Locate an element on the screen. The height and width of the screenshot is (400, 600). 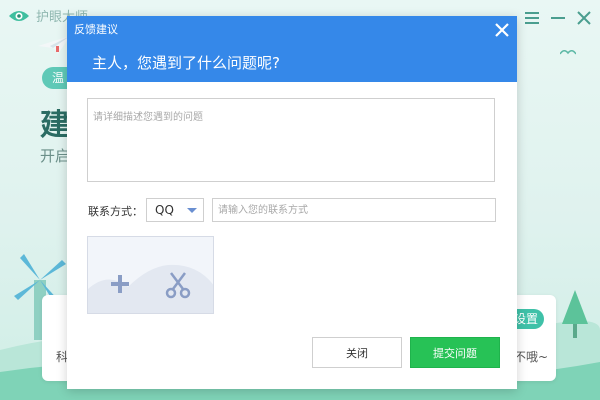
minimize-icon is located at coordinates (558, 18).